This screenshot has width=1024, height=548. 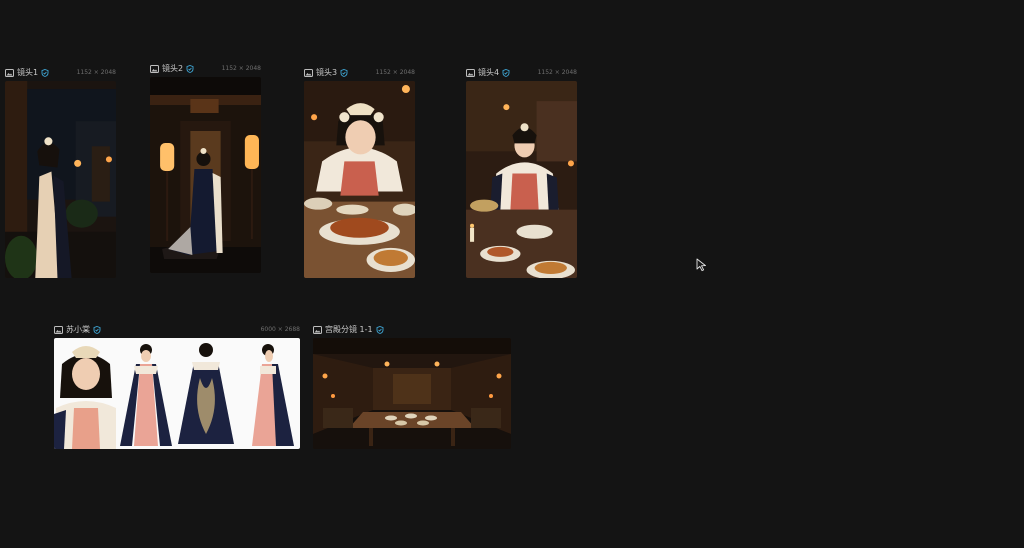 I want to click on mouse-cursor-icon, so click(x=701, y=265).